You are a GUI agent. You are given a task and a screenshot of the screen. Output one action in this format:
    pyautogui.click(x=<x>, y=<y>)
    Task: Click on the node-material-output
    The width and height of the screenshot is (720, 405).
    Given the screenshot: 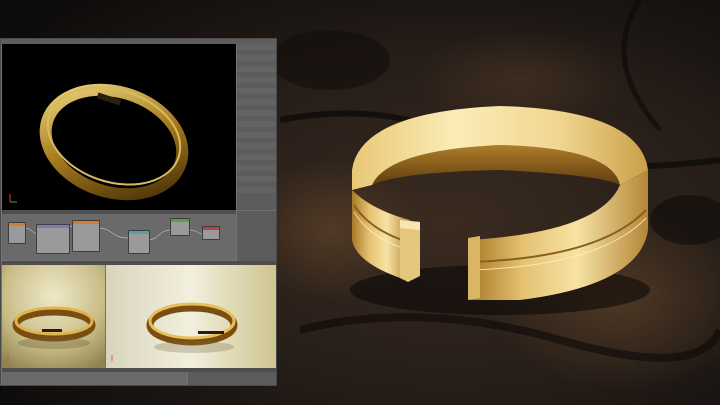 What is the action you would take?
    pyautogui.click(x=211, y=233)
    